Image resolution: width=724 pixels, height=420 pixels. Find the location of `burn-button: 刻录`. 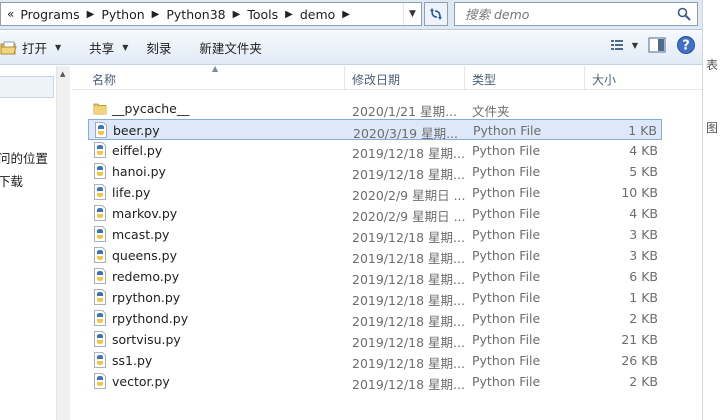

burn-button: 刻录 is located at coordinates (158, 48).